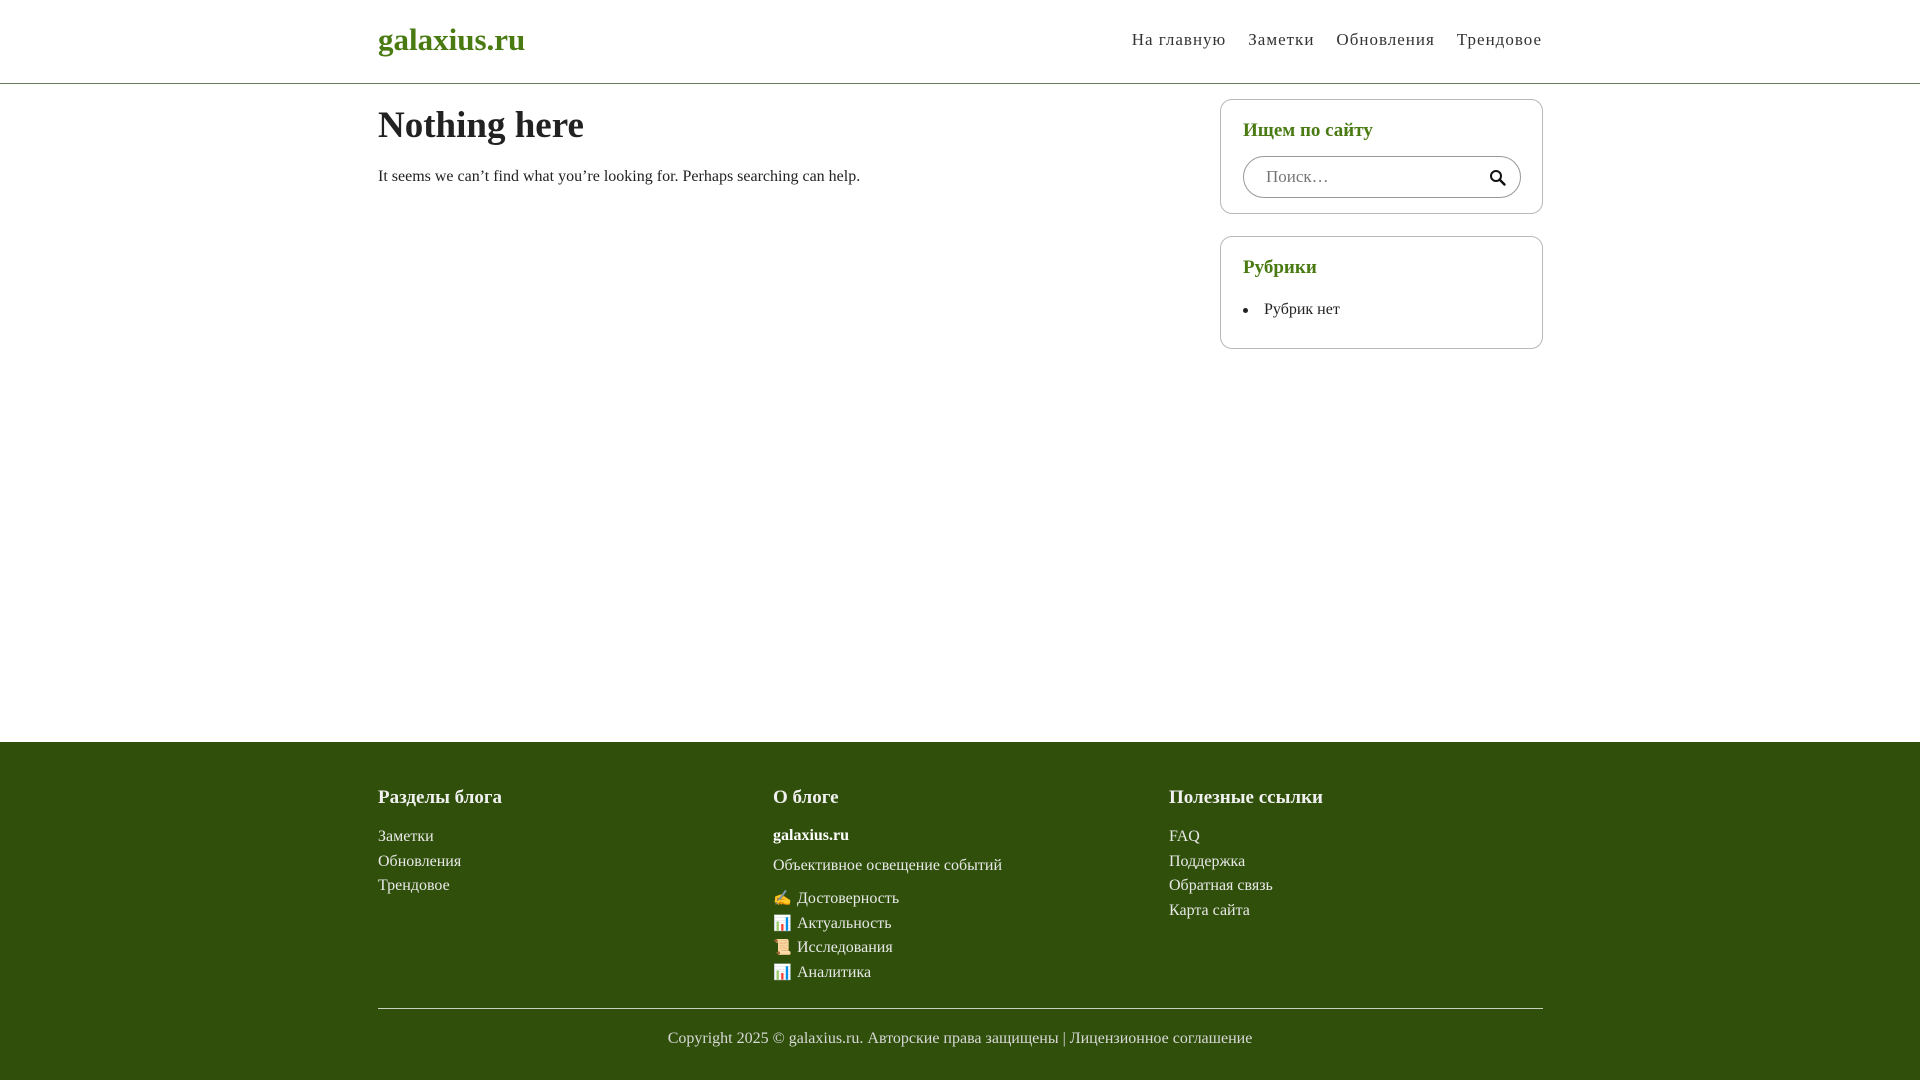  I want to click on nav-notes: Заметки, so click(1281, 40).